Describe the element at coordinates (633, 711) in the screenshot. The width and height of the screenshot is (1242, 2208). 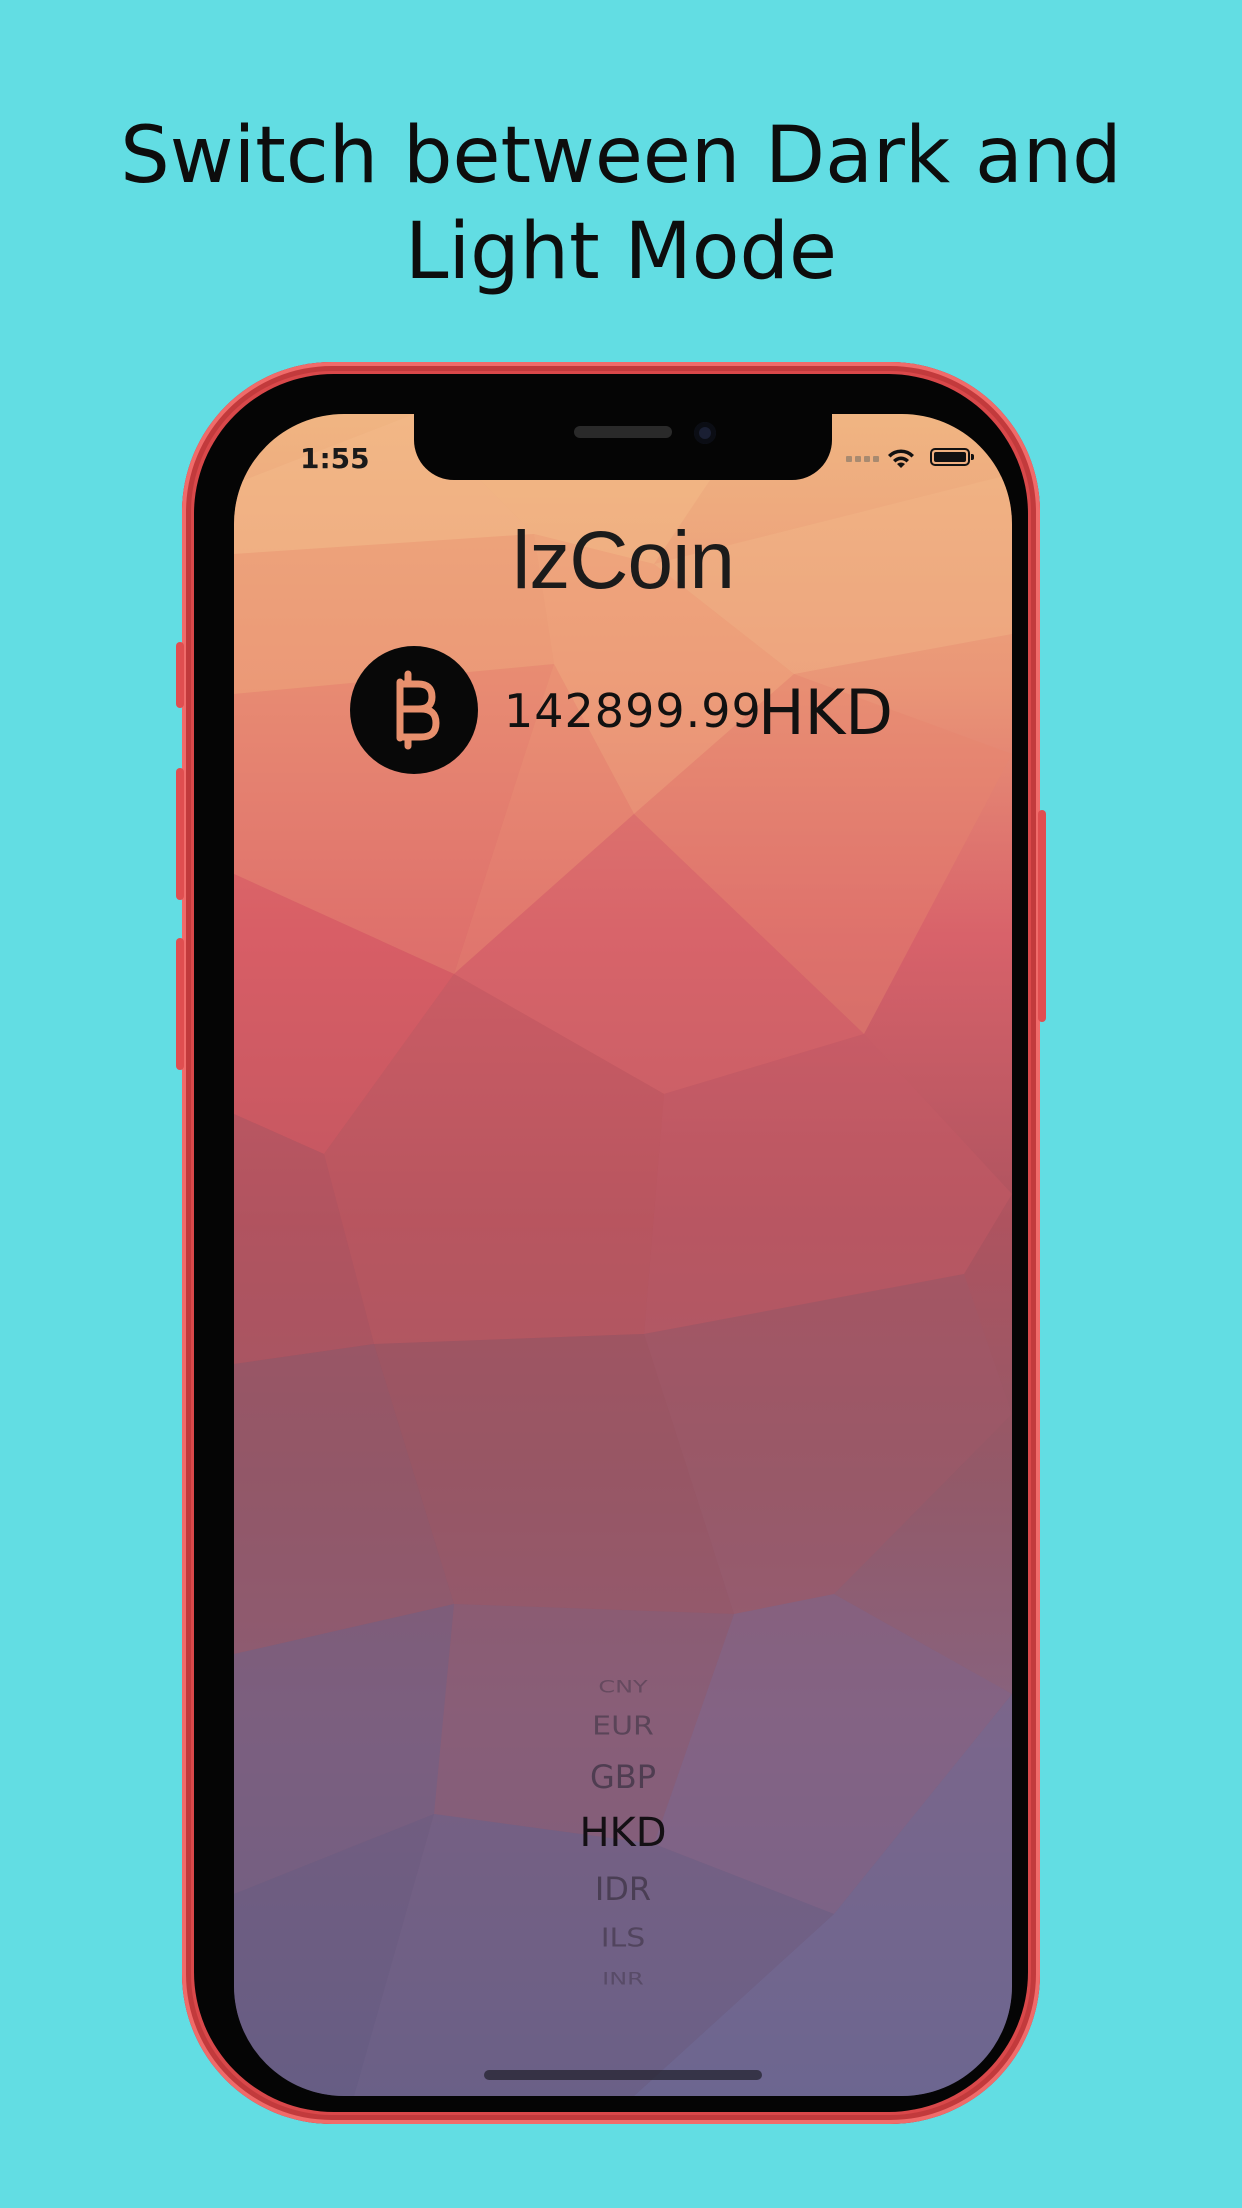
I see `coin-price: 142899.99` at that location.